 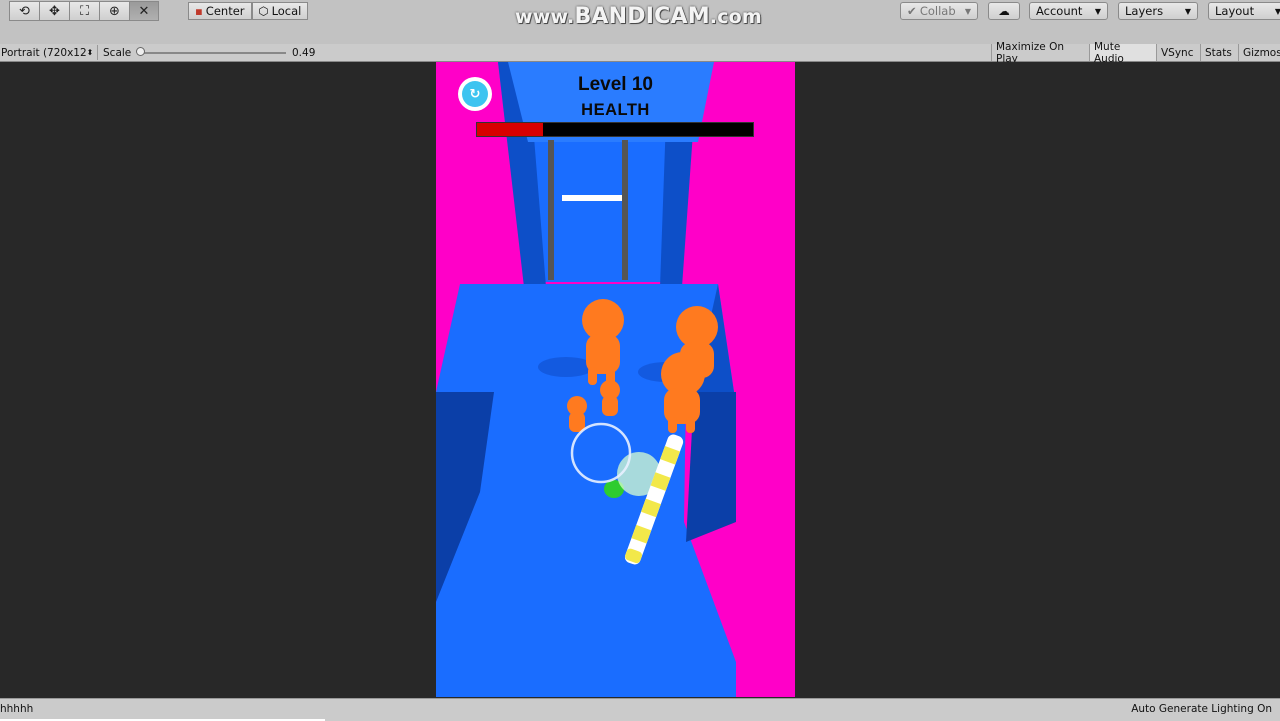 I want to click on custom-tool-icon: ✕, so click(x=144, y=11).